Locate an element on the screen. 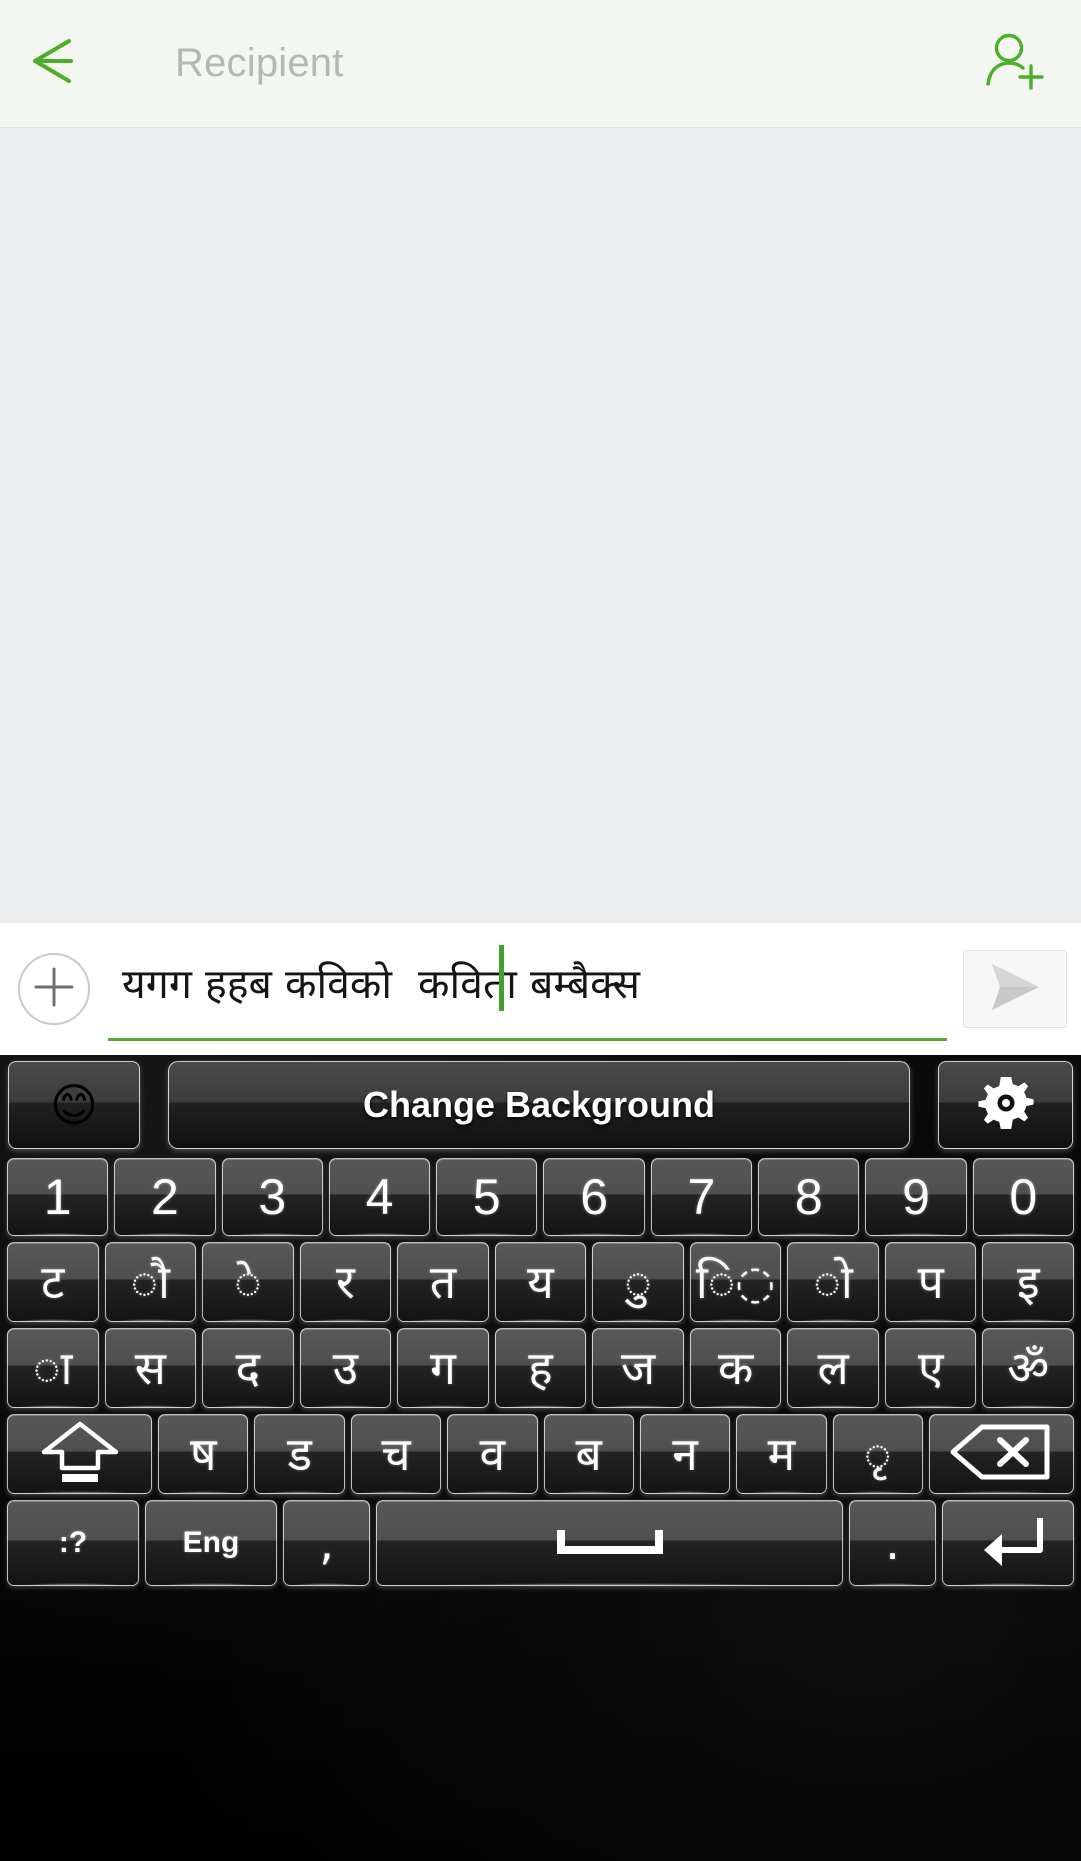  key-ssa: ष is located at coordinates (203, 1454).